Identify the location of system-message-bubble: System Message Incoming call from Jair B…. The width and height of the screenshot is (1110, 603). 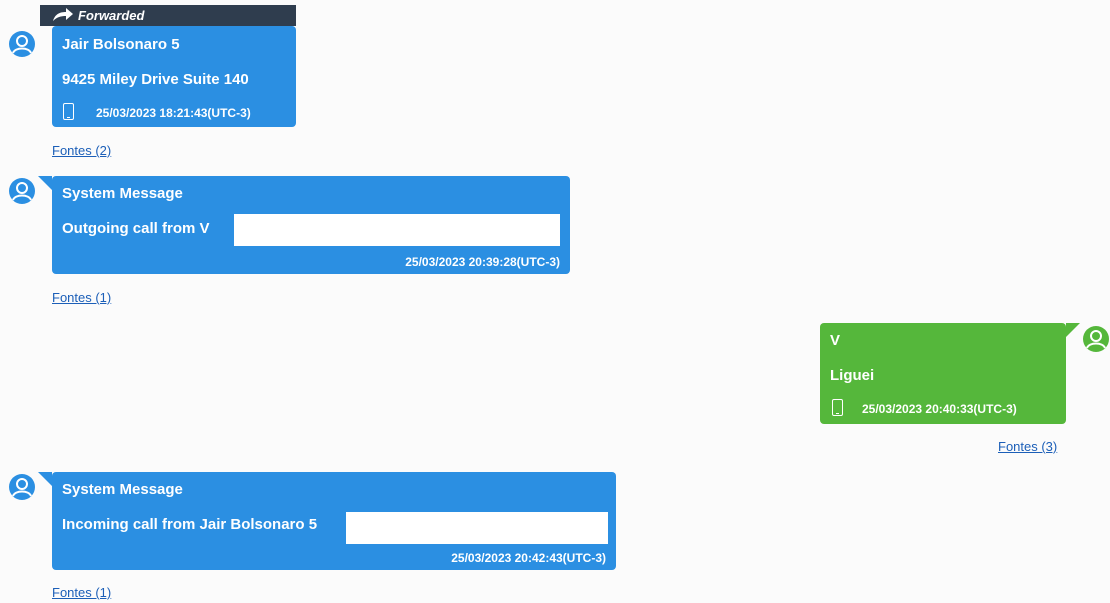
(327, 521).